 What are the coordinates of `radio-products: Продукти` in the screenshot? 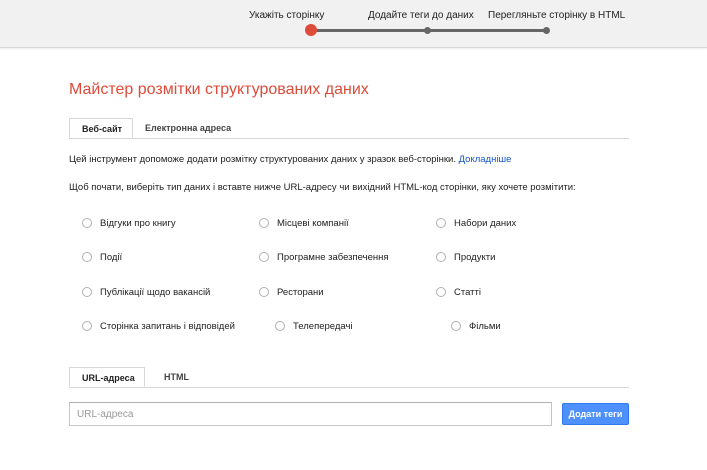 It's located at (465, 257).